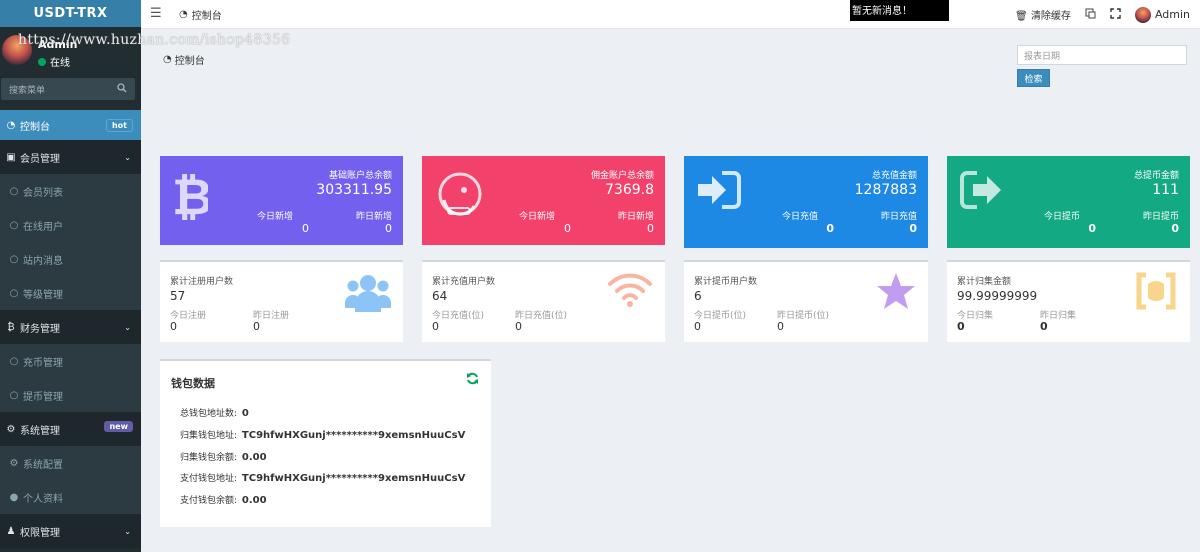 The height and width of the screenshot is (552, 1200). Describe the element at coordinates (43, 261) in the screenshot. I see `sidebar-item-label: 站内消息` at that location.